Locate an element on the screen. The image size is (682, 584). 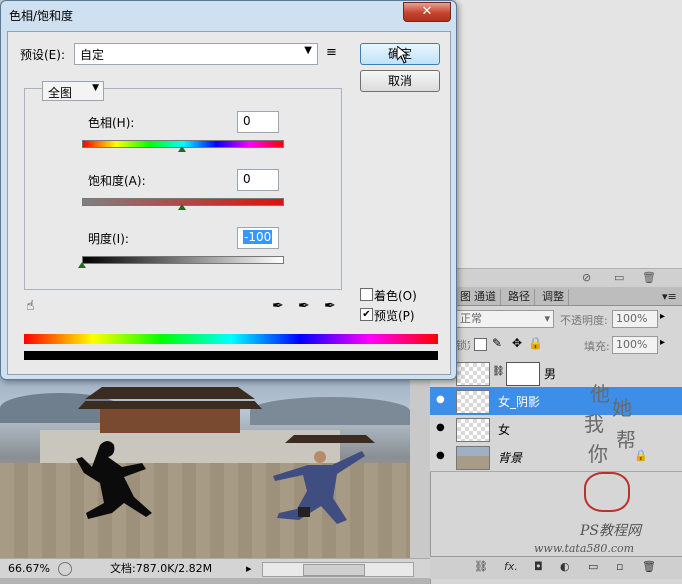
saturation-label: 饱和度(A): is located at coordinates (117, 181).